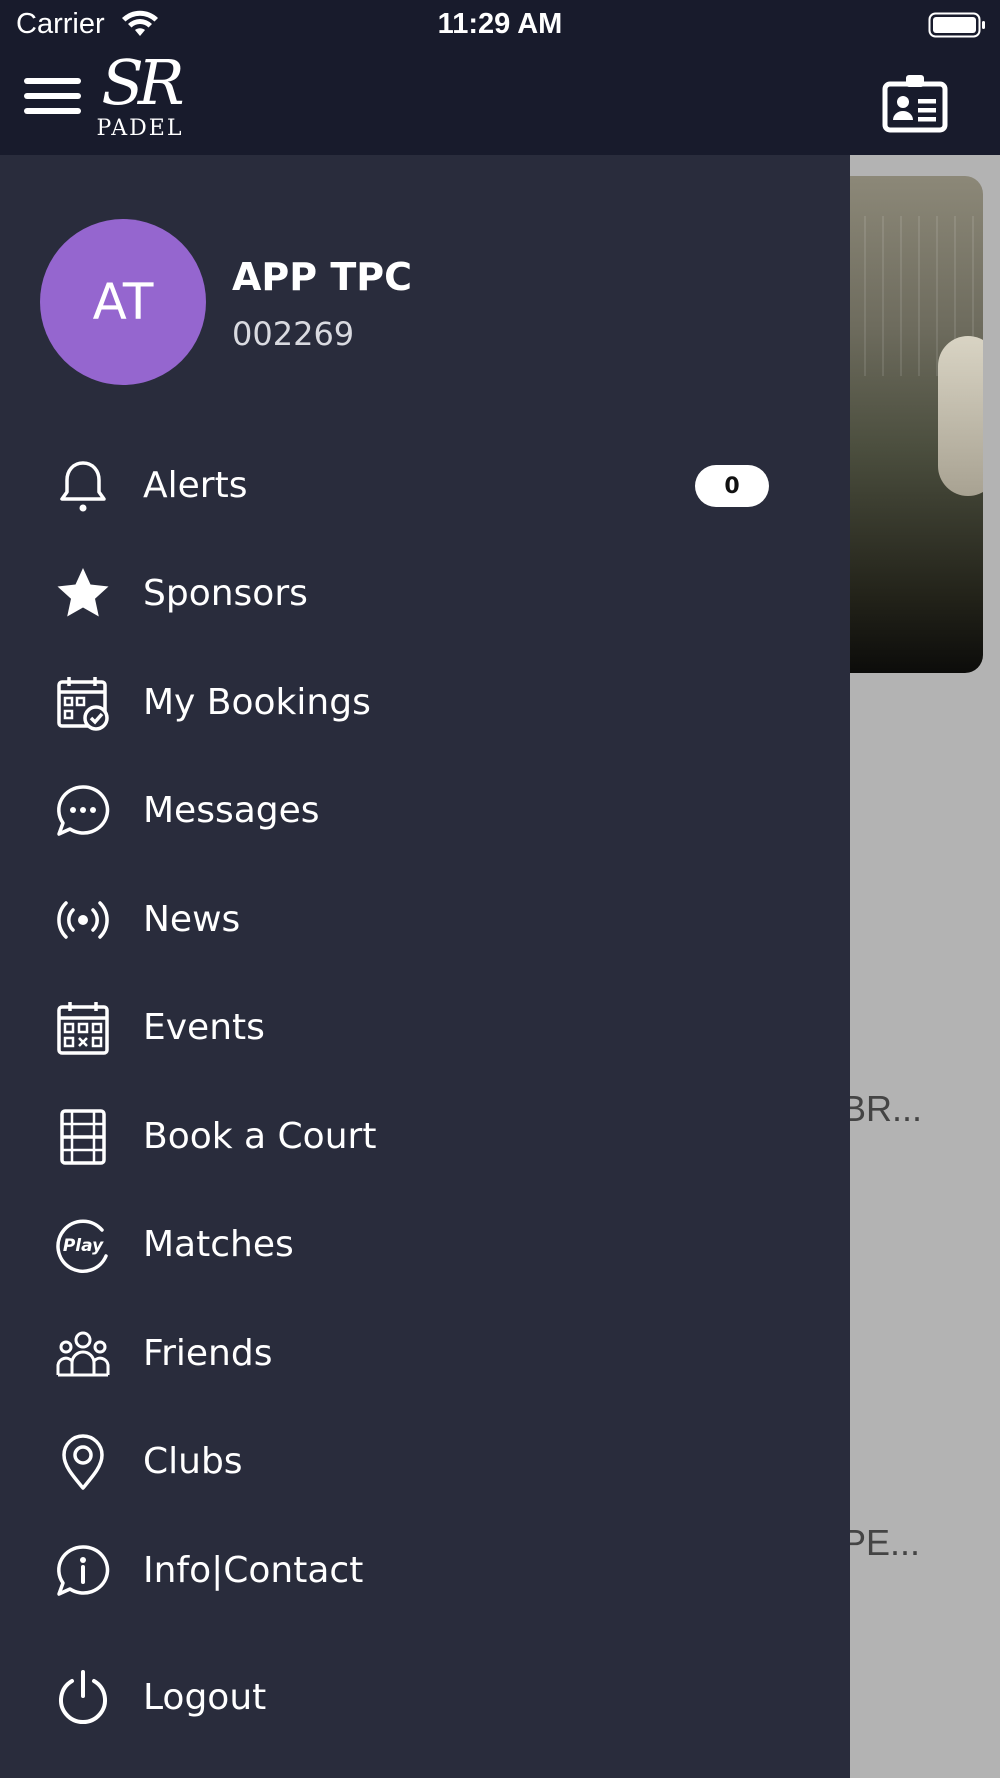 The width and height of the screenshot is (1000, 1778). Describe the element at coordinates (425, 1354) in the screenshot. I see `menu-item-friends: Friends` at that location.